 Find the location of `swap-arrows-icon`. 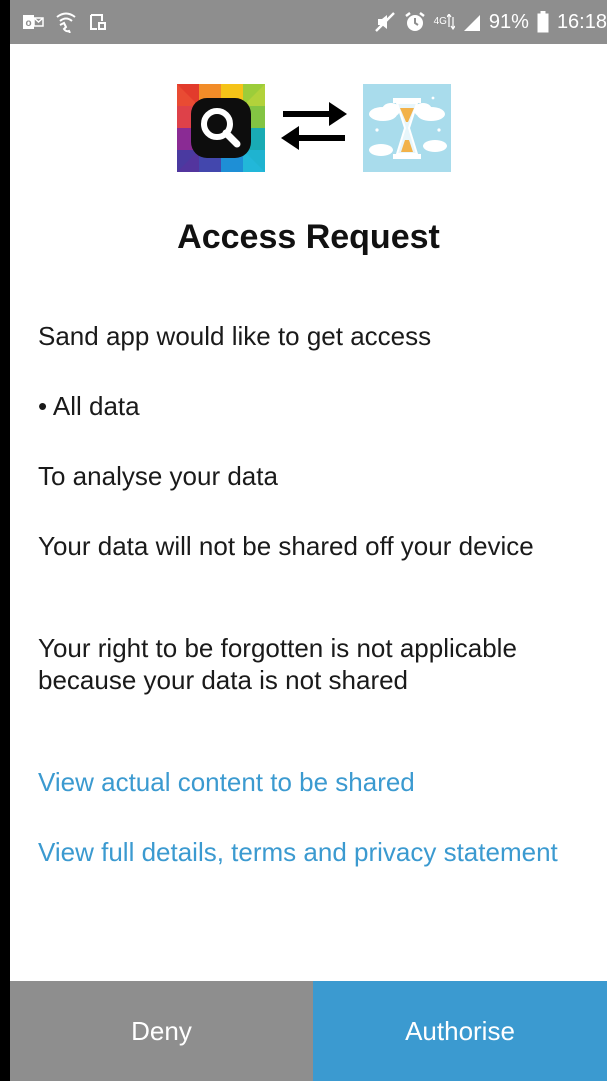

swap-arrows-icon is located at coordinates (314, 128).